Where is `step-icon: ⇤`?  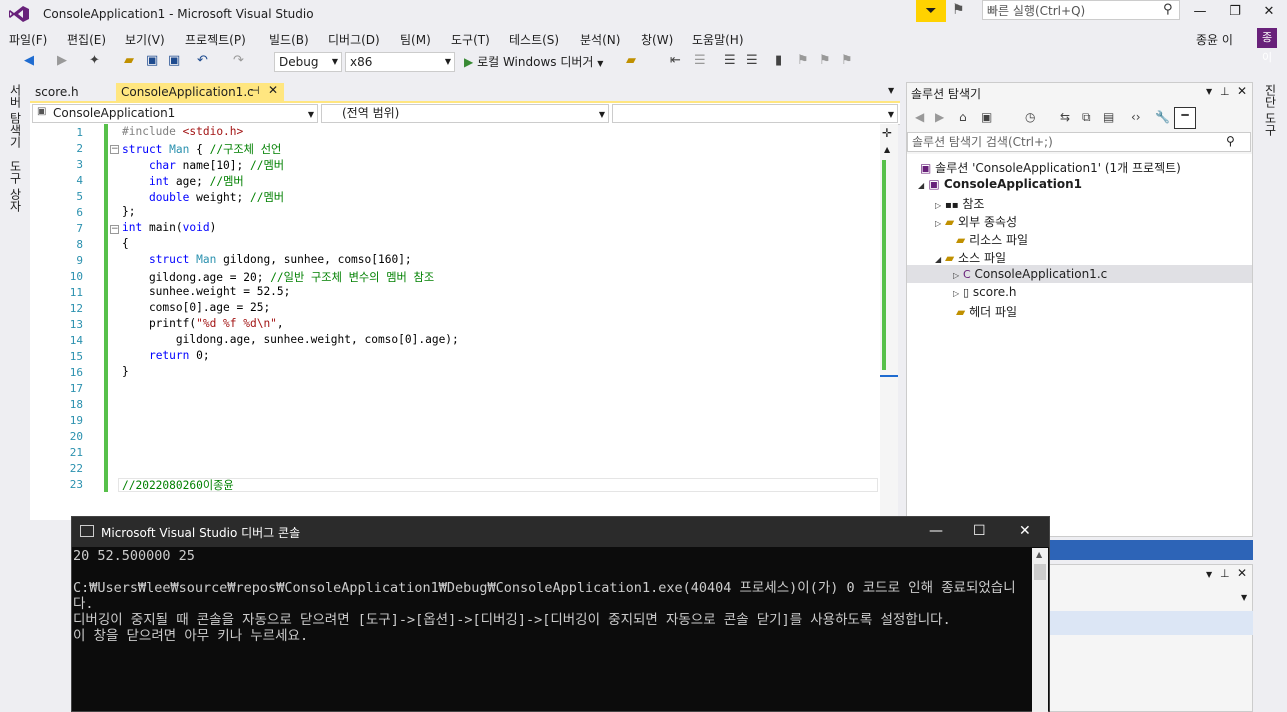
step-icon: ⇤ is located at coordinates (675, 60).